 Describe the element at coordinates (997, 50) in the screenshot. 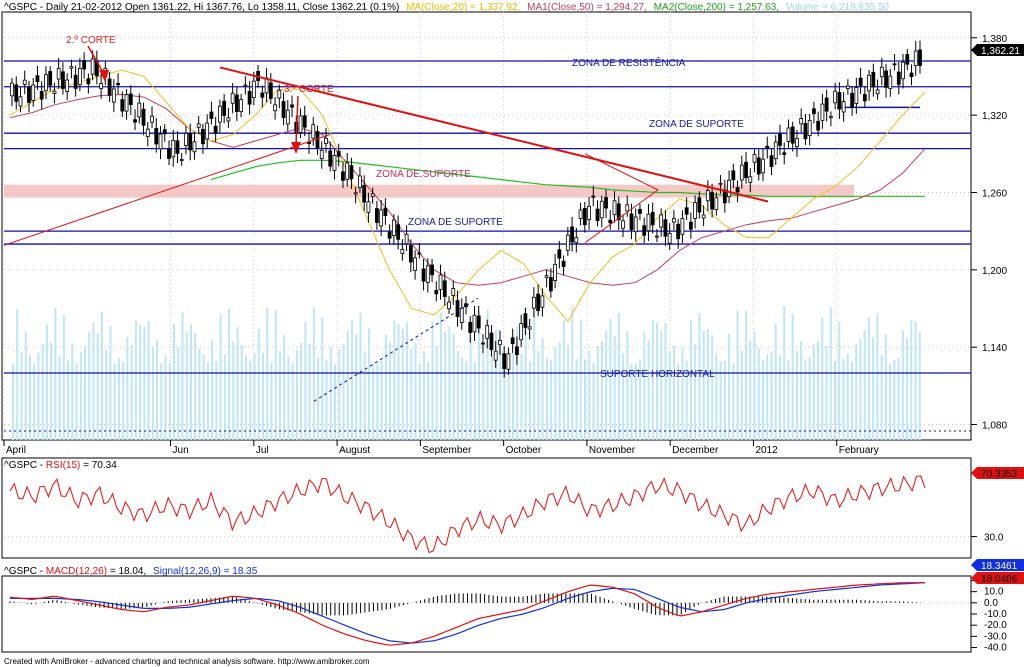

I see `price-last-tag: 1,362.21` at that location.